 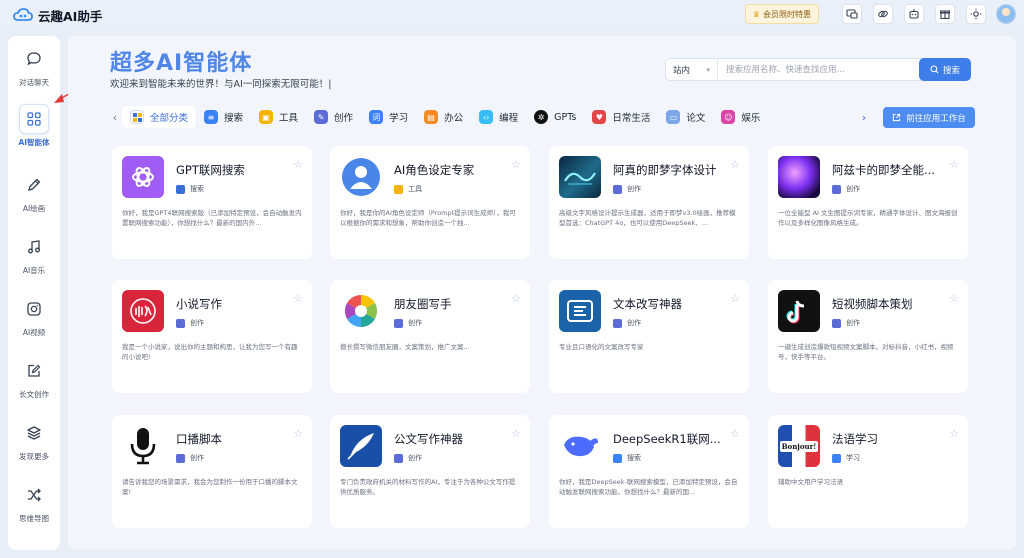 I want to click on tab-label: 创作, so click(x=344, y=118).